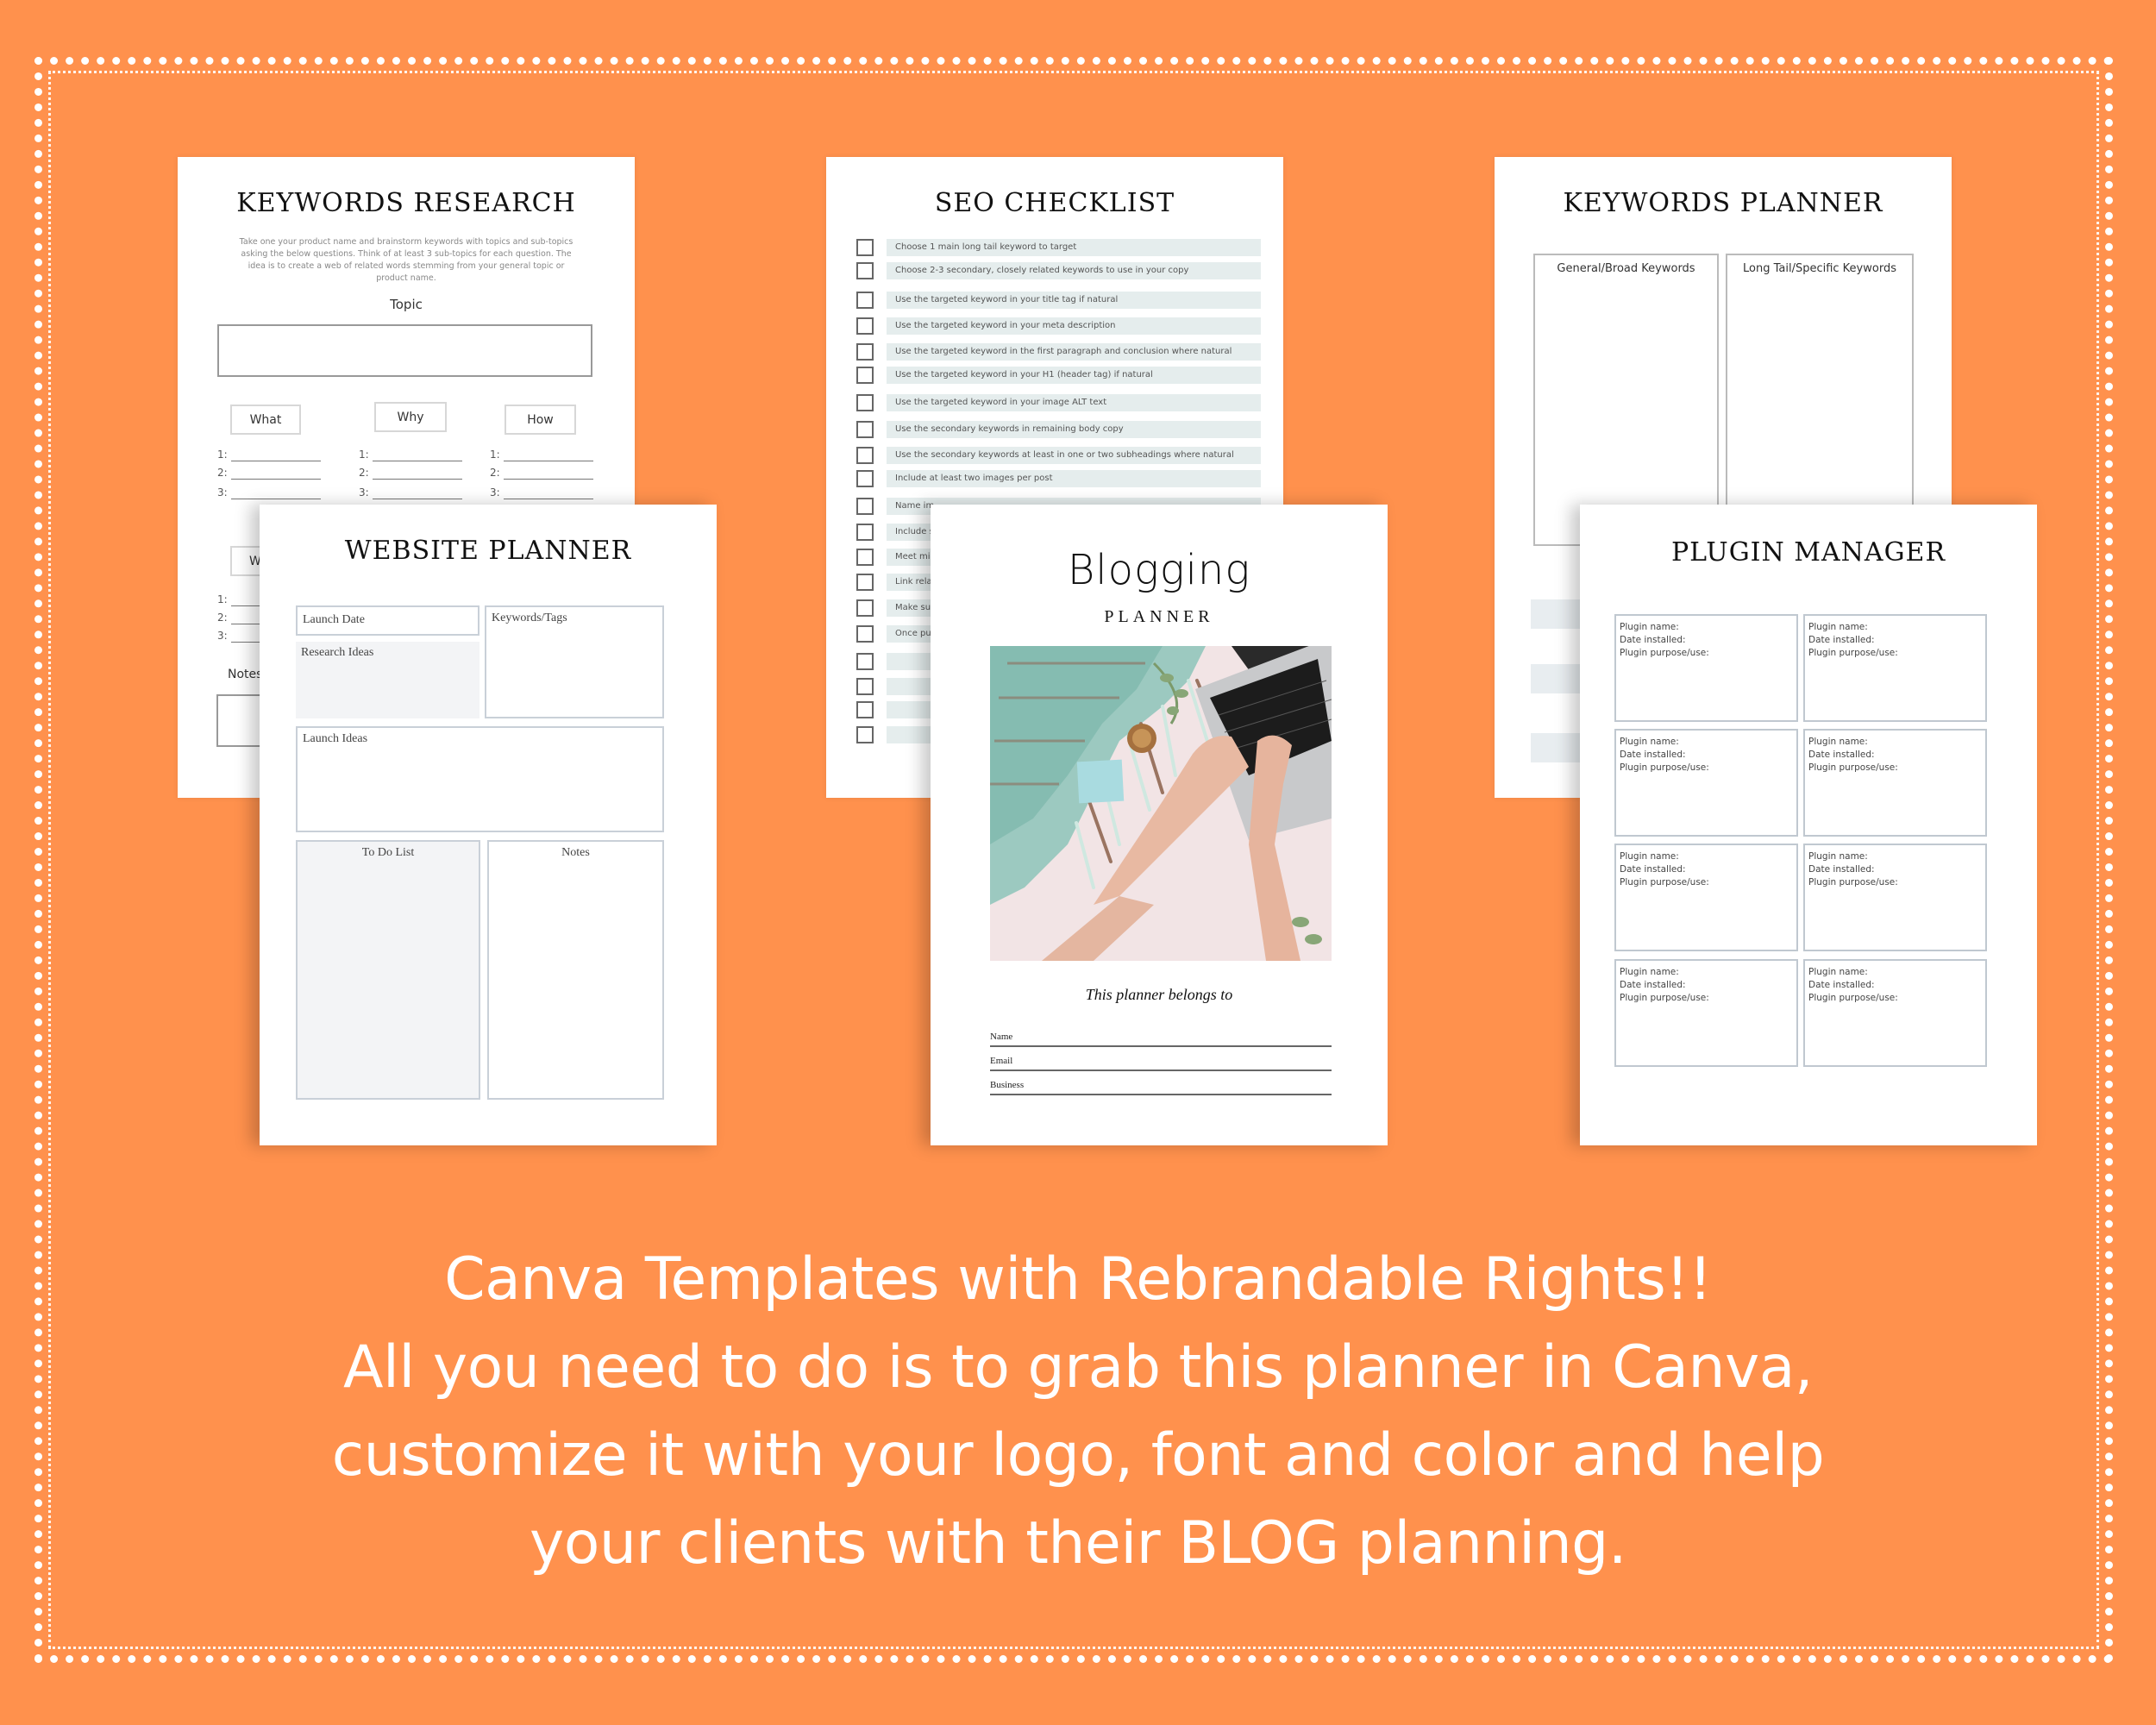 This screenshot has width=2156, height=1725. What do you see at coordinates (222, 618) in the screenshot?
I see `line-number: 2:` at bounding box center [222, 618].